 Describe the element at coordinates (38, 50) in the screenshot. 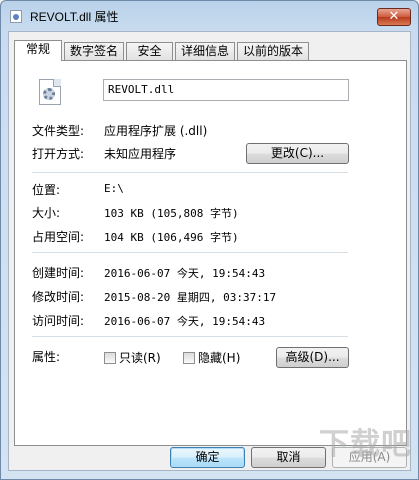

I see `tab-general: 常规` at that location.